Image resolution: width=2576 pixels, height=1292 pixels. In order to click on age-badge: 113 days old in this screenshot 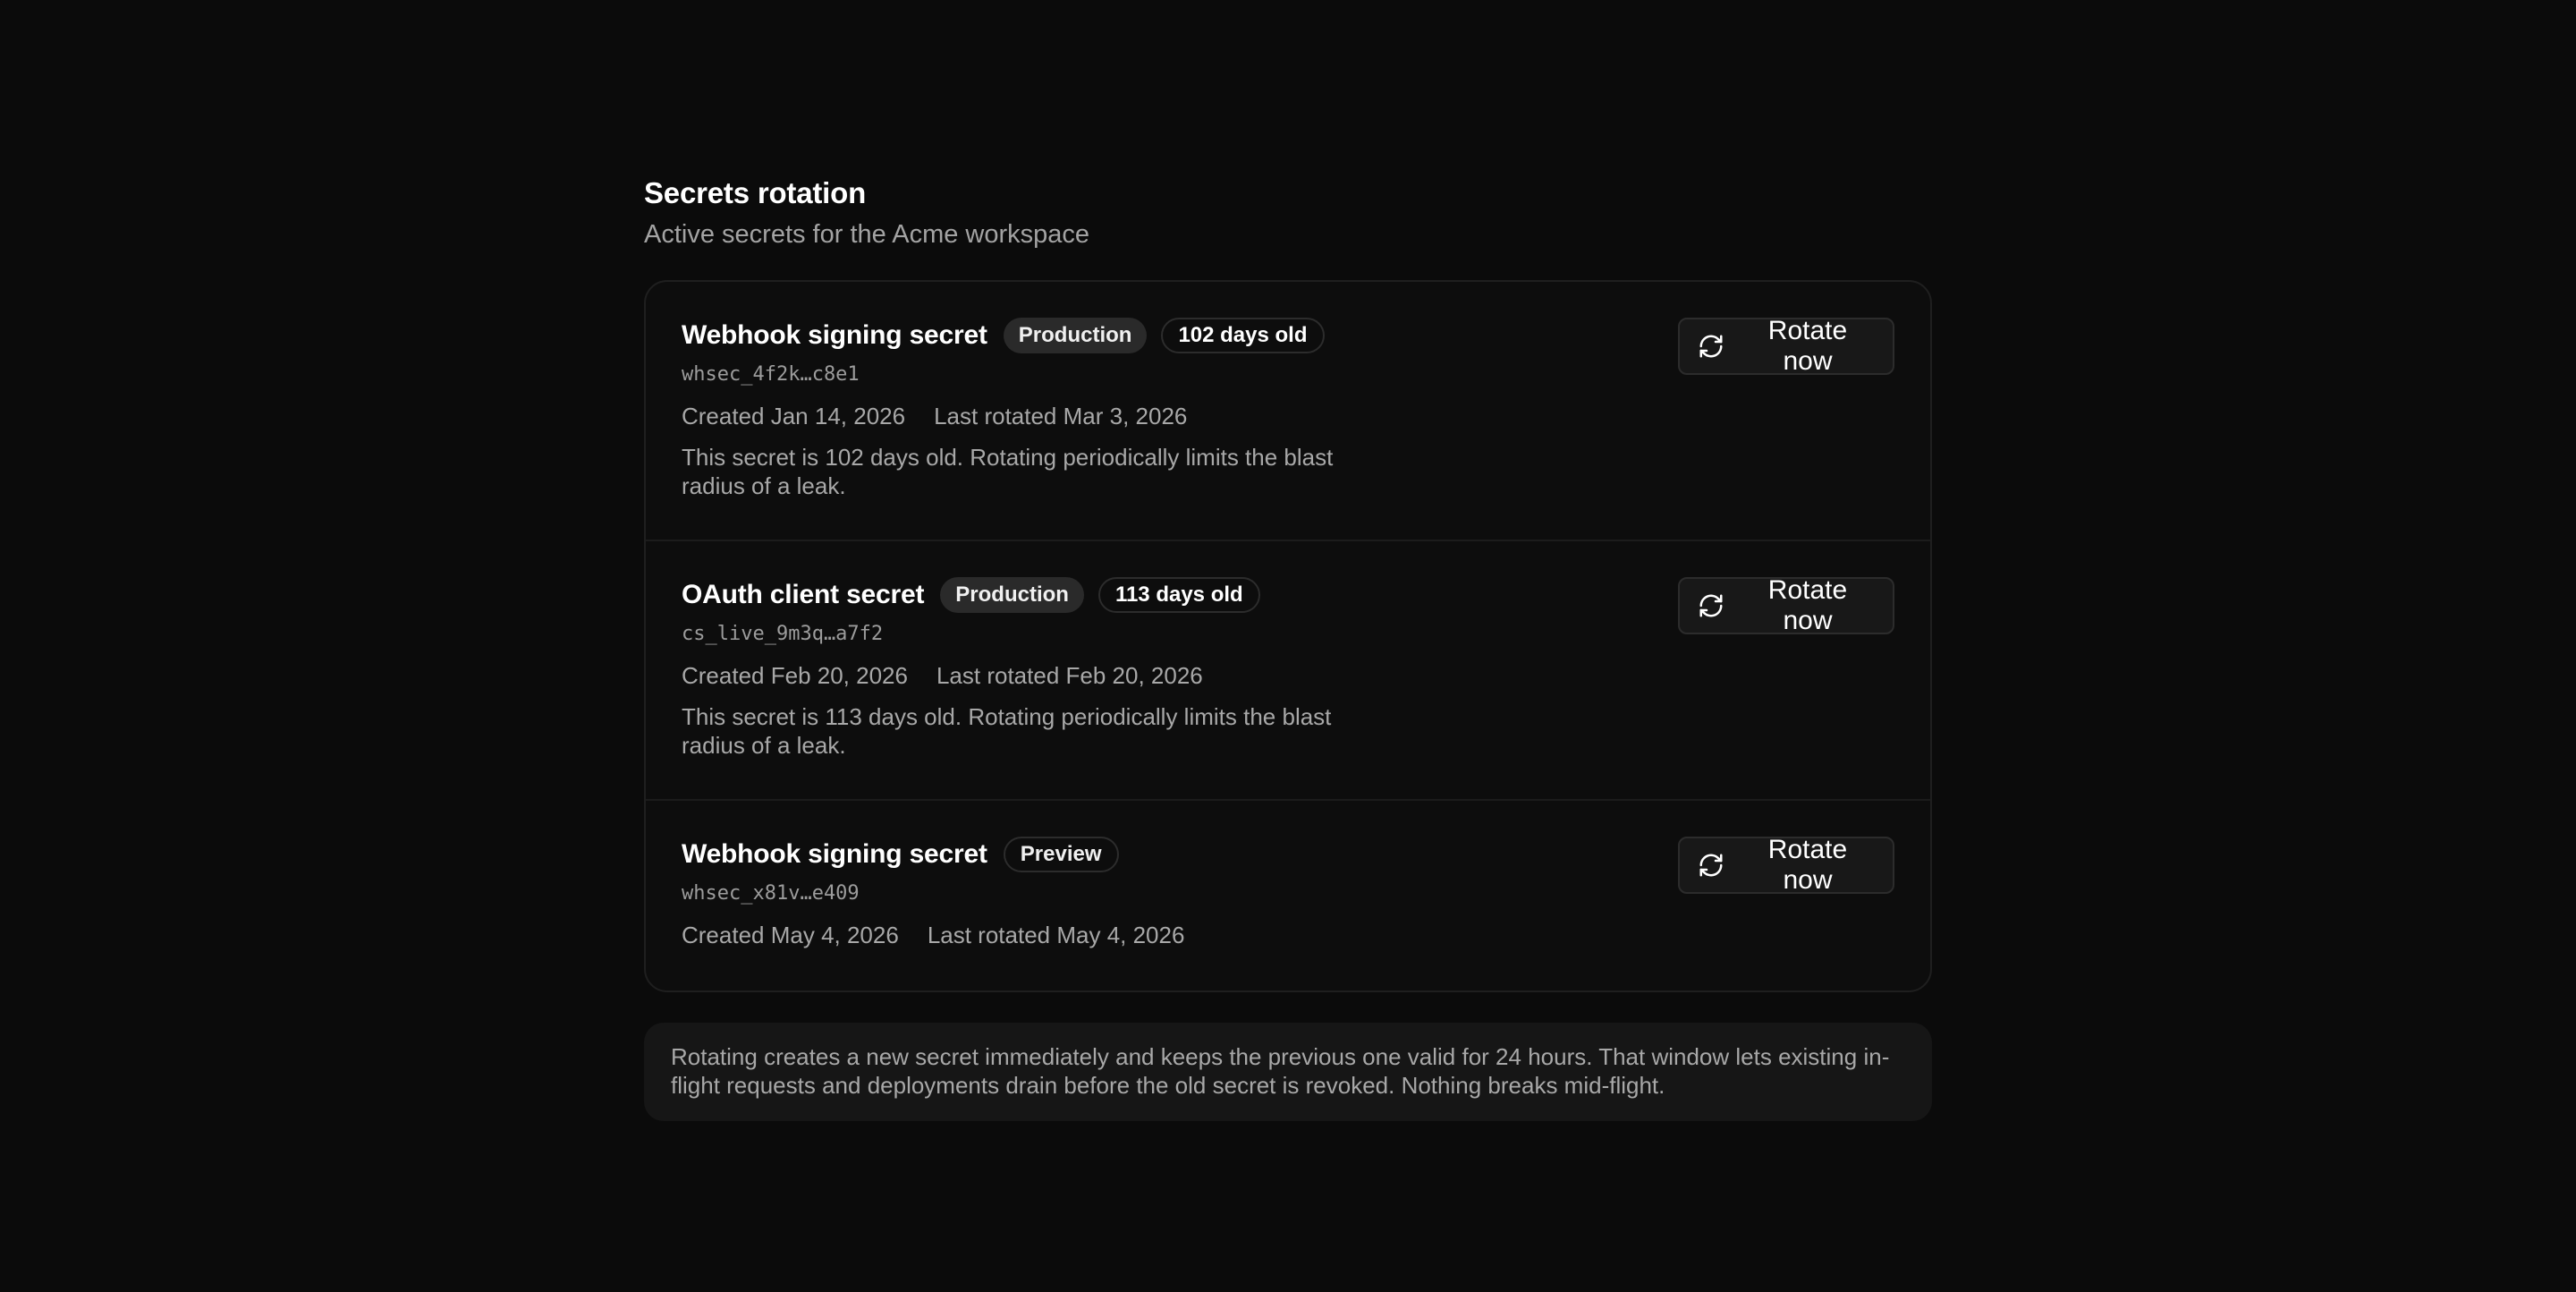, I will do `click(1178, 595)`.